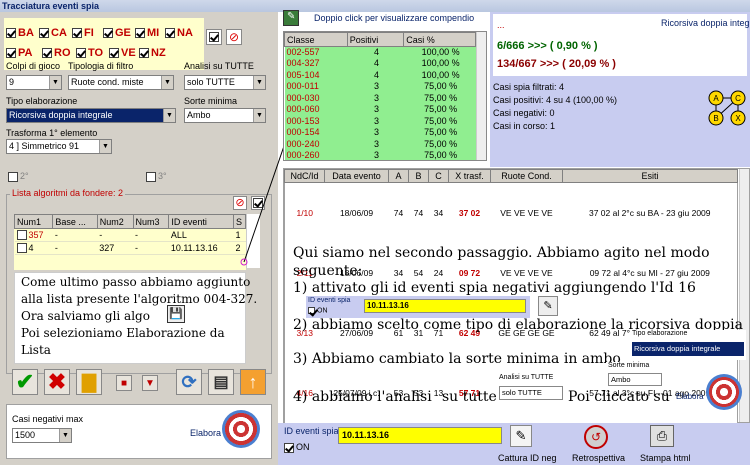 The width and height of the screenshot is (750, 465). What do you see at coordinates (420, 435) in the screenshot?
I see `bottom-id-input: 10.11.13.16` at bounding box center [420, 435].